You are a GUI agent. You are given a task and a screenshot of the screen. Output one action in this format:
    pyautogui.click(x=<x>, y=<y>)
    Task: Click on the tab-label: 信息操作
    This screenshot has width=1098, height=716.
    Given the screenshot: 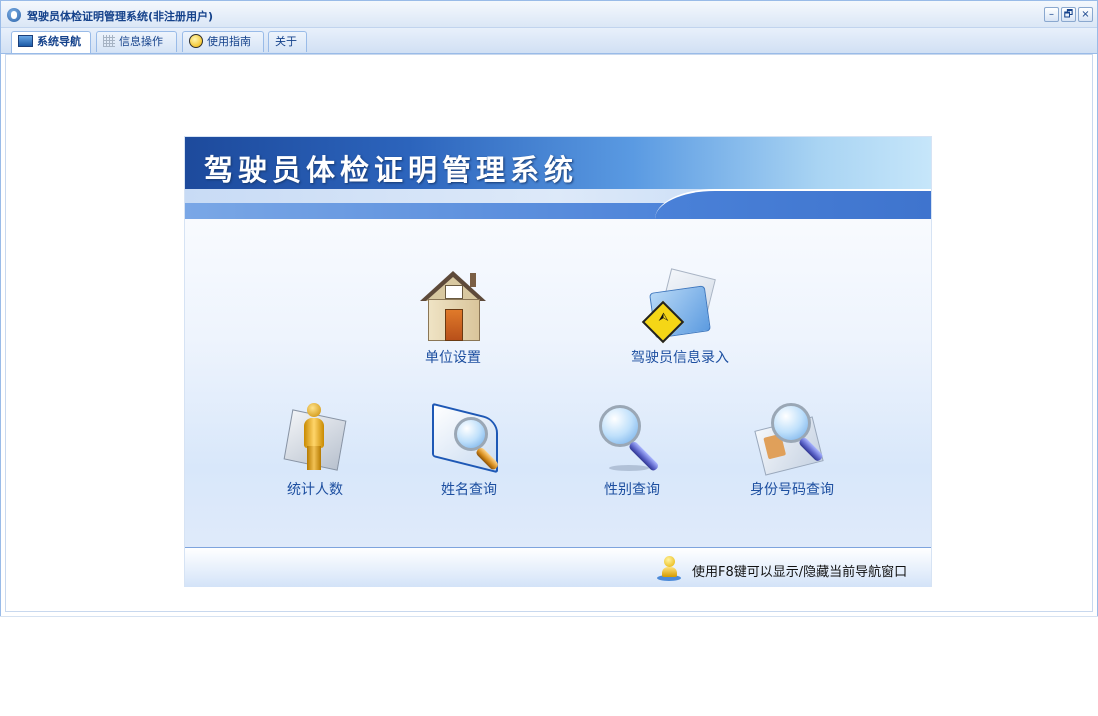 What is the action you would take?
    pyautogui.click(x=141, y=41)
    